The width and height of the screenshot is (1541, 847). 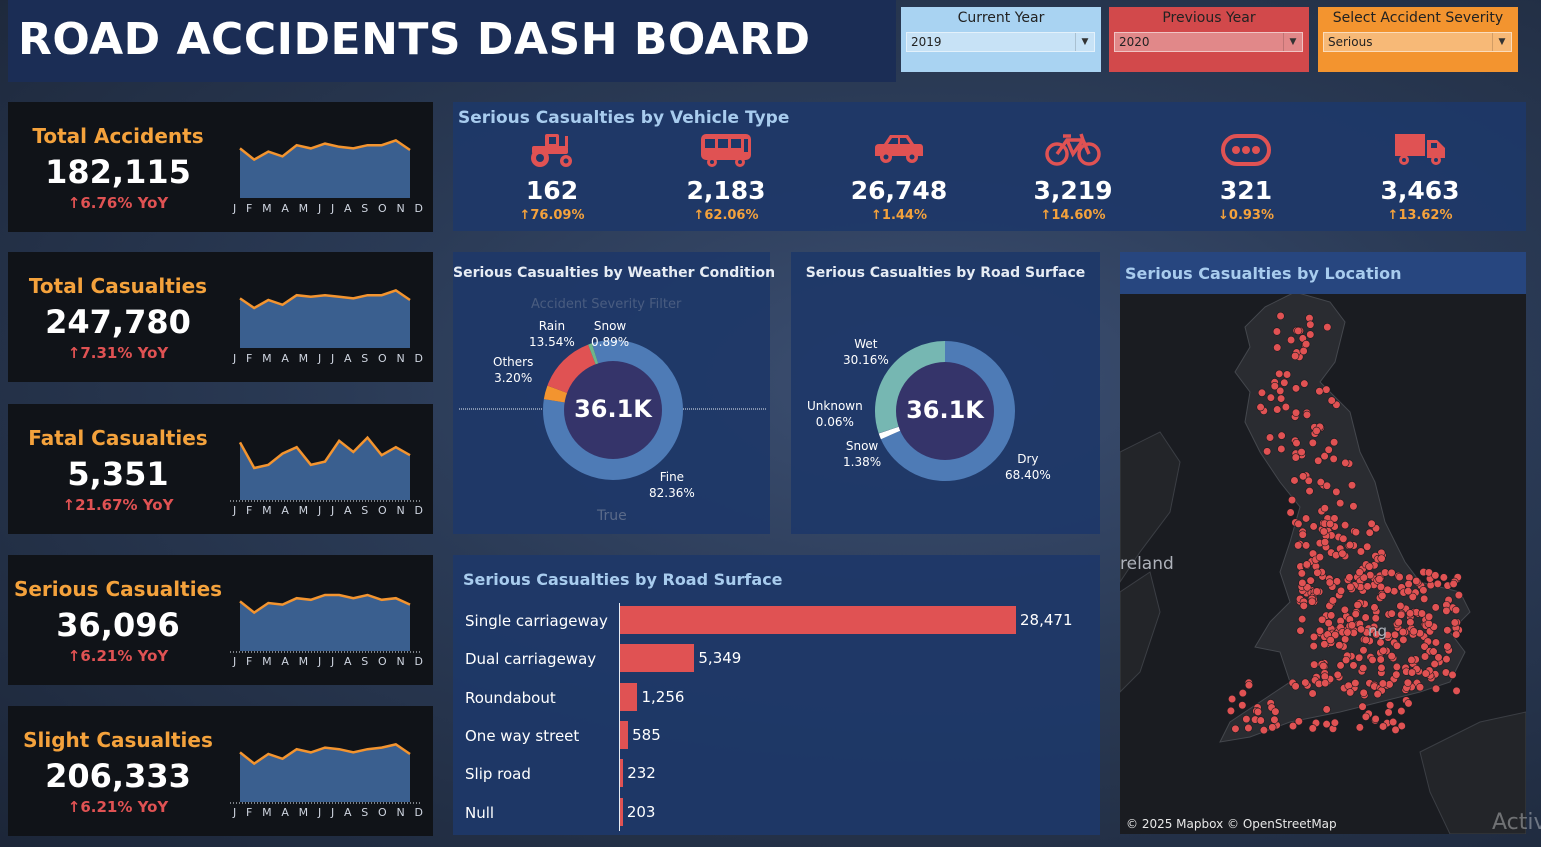 What do you see at coordinates (945, 393) in the screenshot?
I see `surface-donut` at bounding box center [945, 393].